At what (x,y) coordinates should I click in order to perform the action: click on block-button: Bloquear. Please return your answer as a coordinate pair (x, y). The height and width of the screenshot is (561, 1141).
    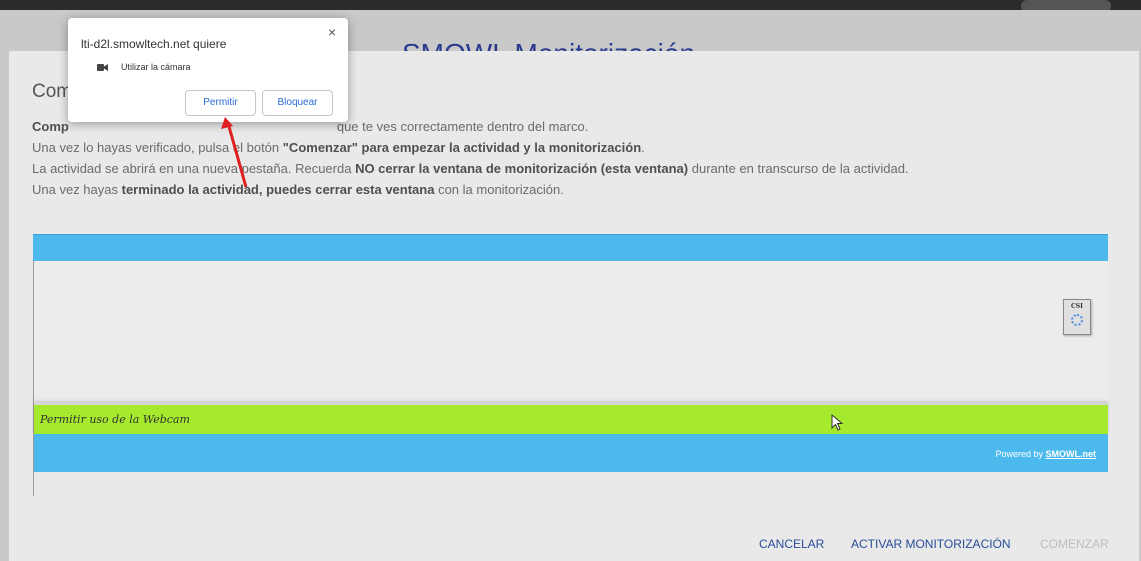
    Looking at the image, I should click on (297, 103).